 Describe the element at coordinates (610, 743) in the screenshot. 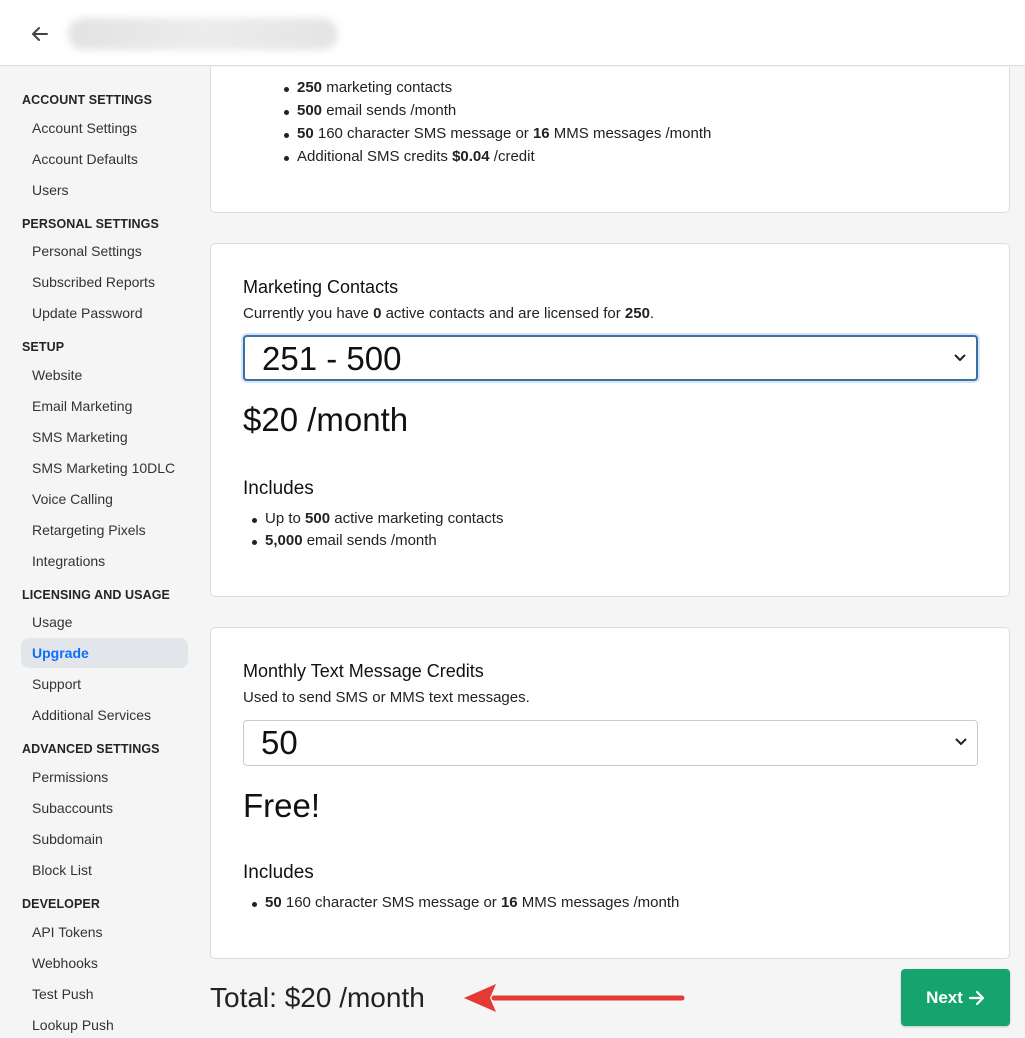

I see `sms-credits-select: 50` at that location.